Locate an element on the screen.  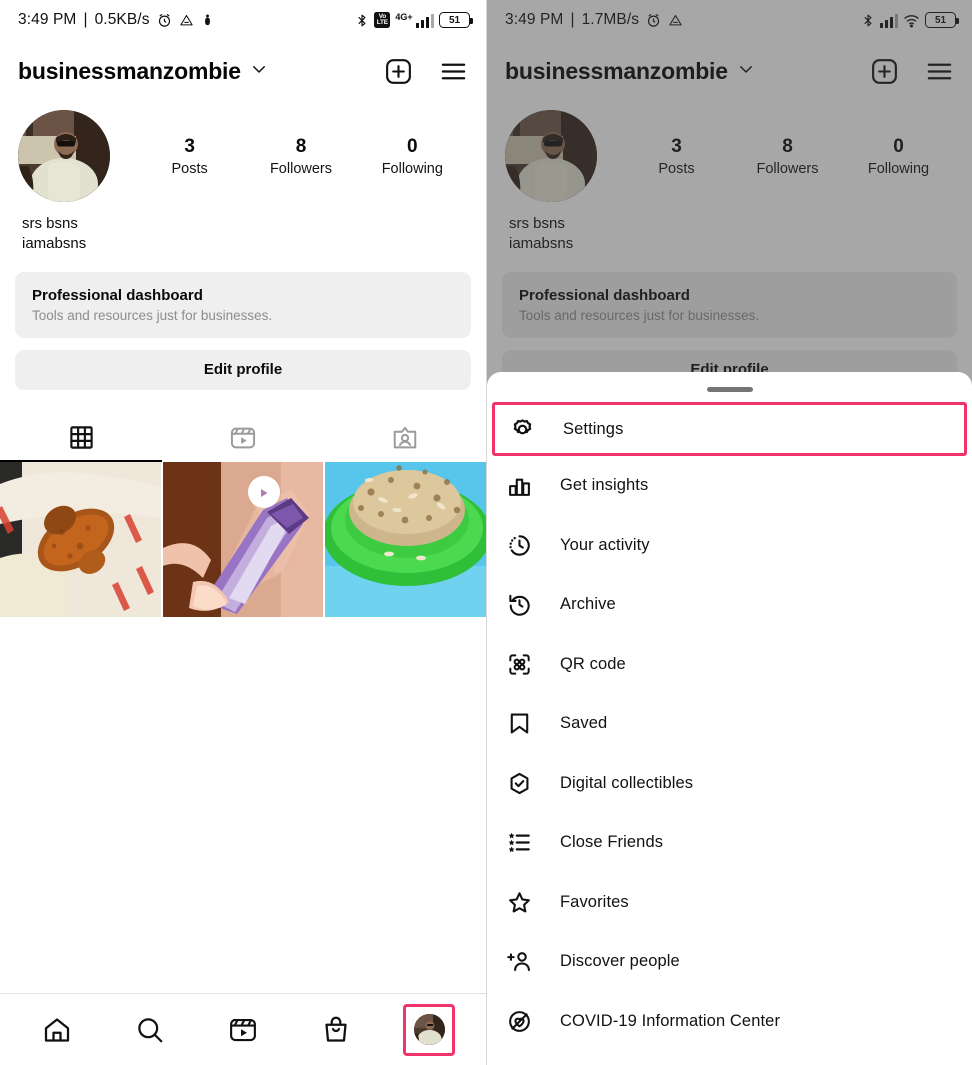
status-data-rate: 0.5KB/s is located at coordinates (122, 19).